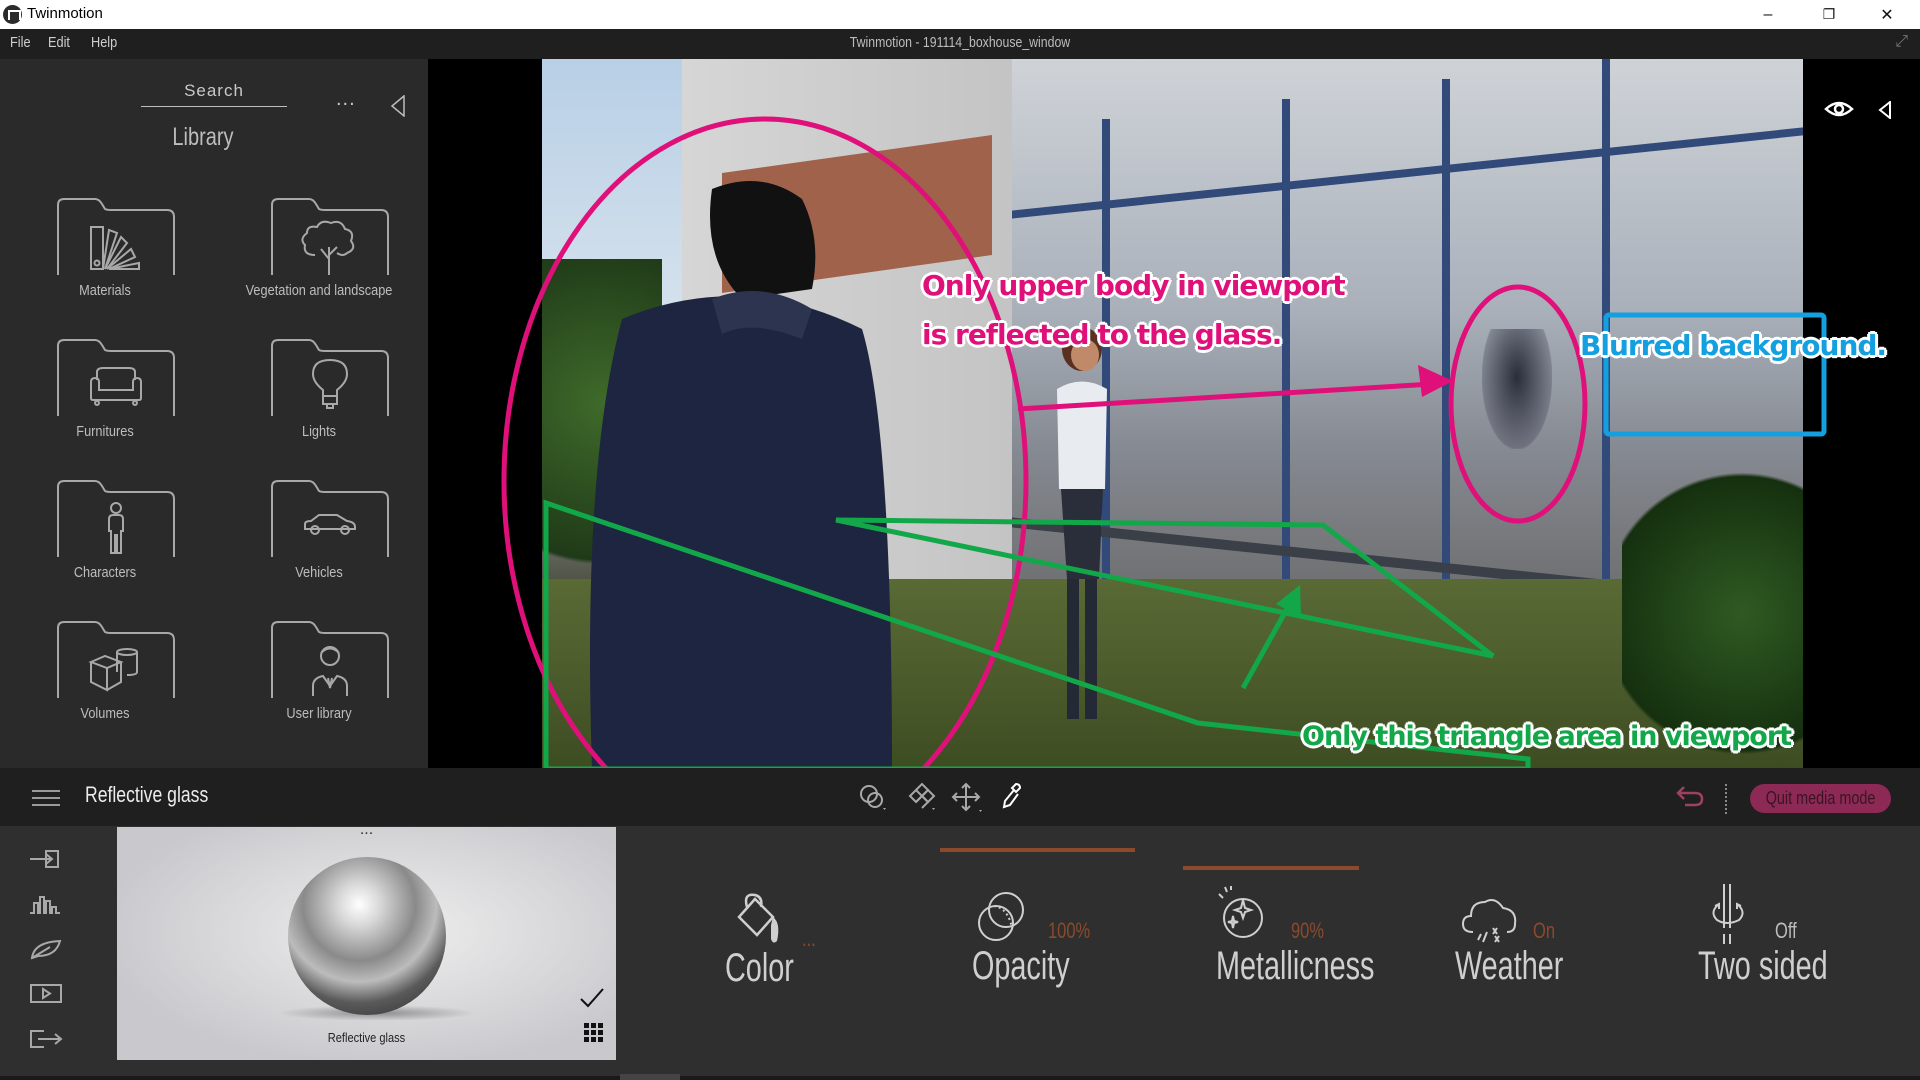  I want to click on woman-character, so click(1082, 523).